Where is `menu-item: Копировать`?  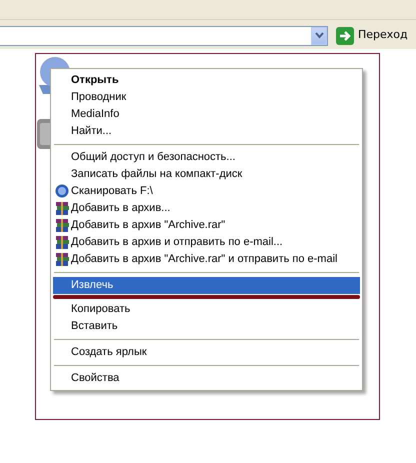 menu-item: Копировать is located at coordinates (206, 309).